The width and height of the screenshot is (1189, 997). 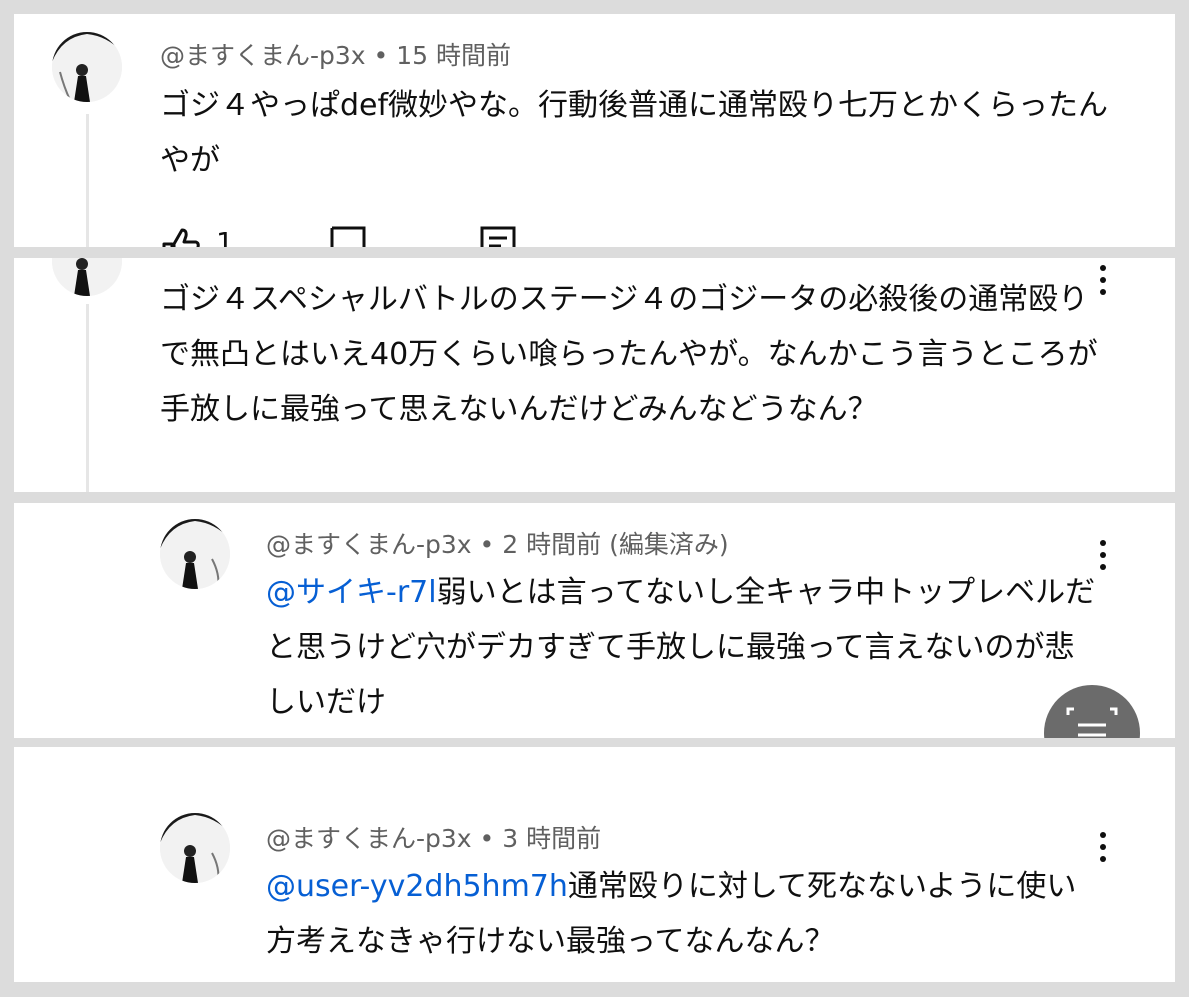 I want to click on like-button: 1, so click(x=197, y=236).